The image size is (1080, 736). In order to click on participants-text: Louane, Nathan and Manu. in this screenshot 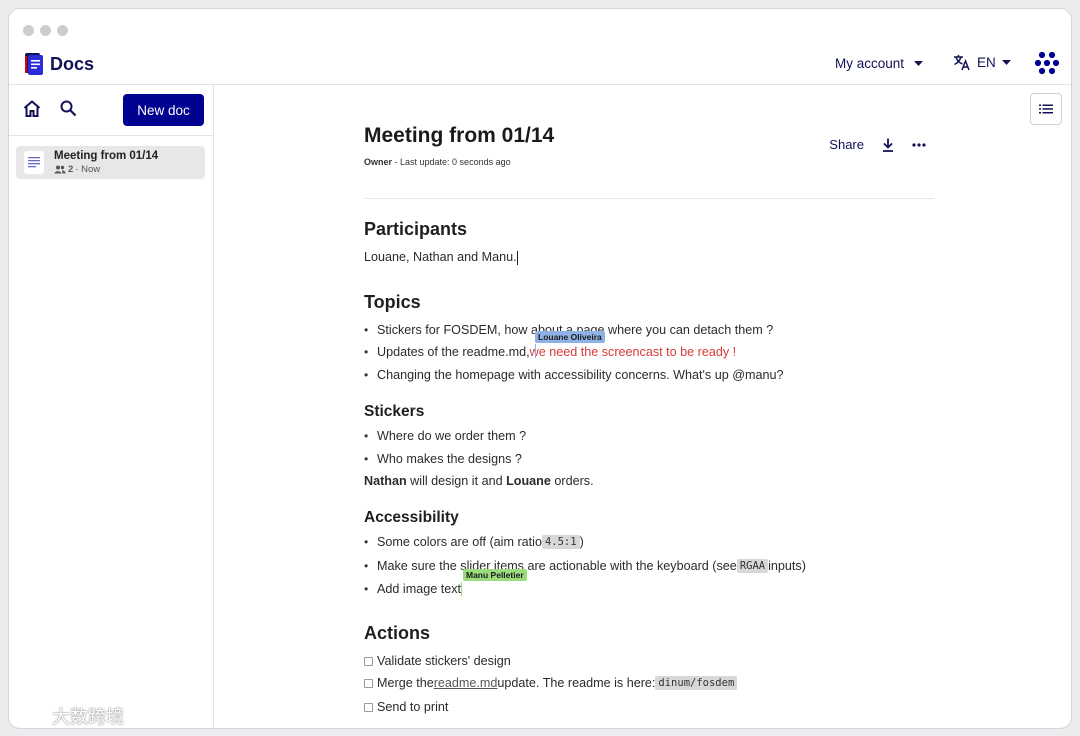, I will do `click(441, 257)`.